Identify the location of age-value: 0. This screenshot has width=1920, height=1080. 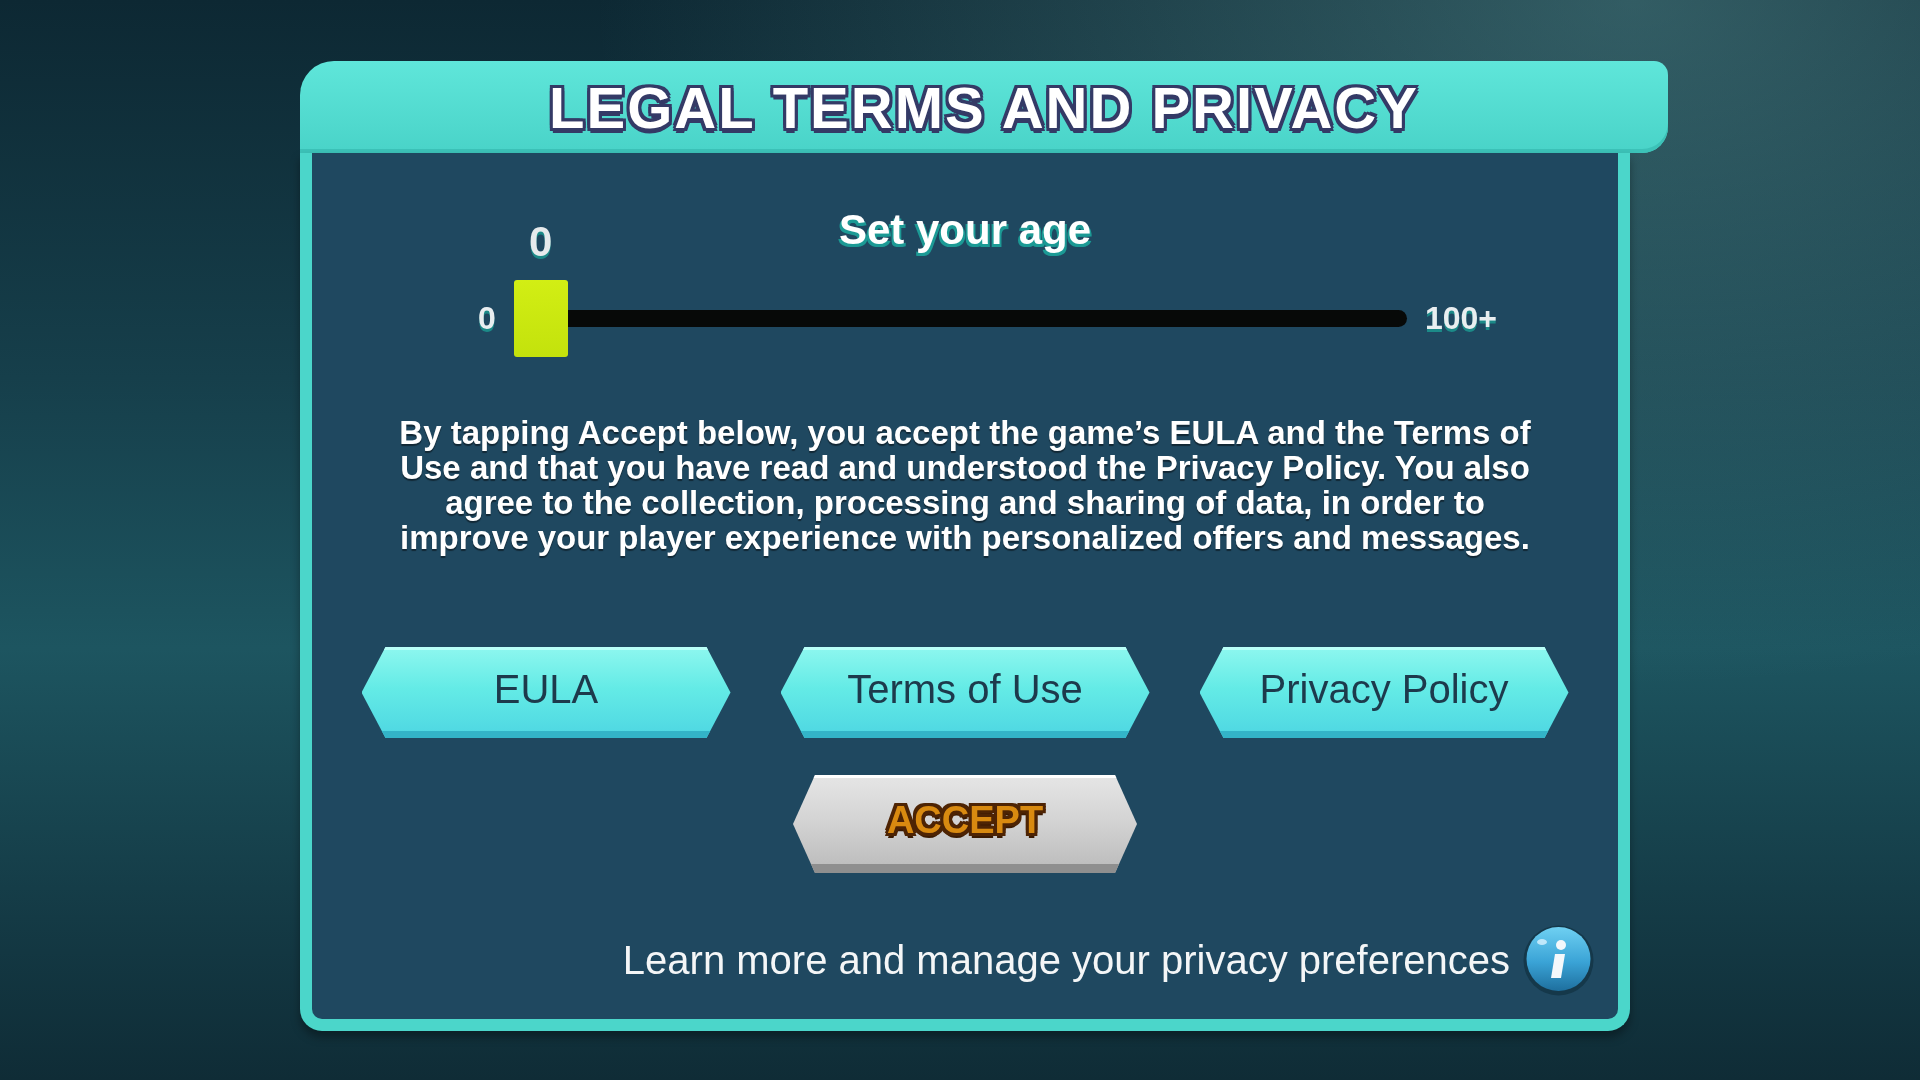
(541, 242).